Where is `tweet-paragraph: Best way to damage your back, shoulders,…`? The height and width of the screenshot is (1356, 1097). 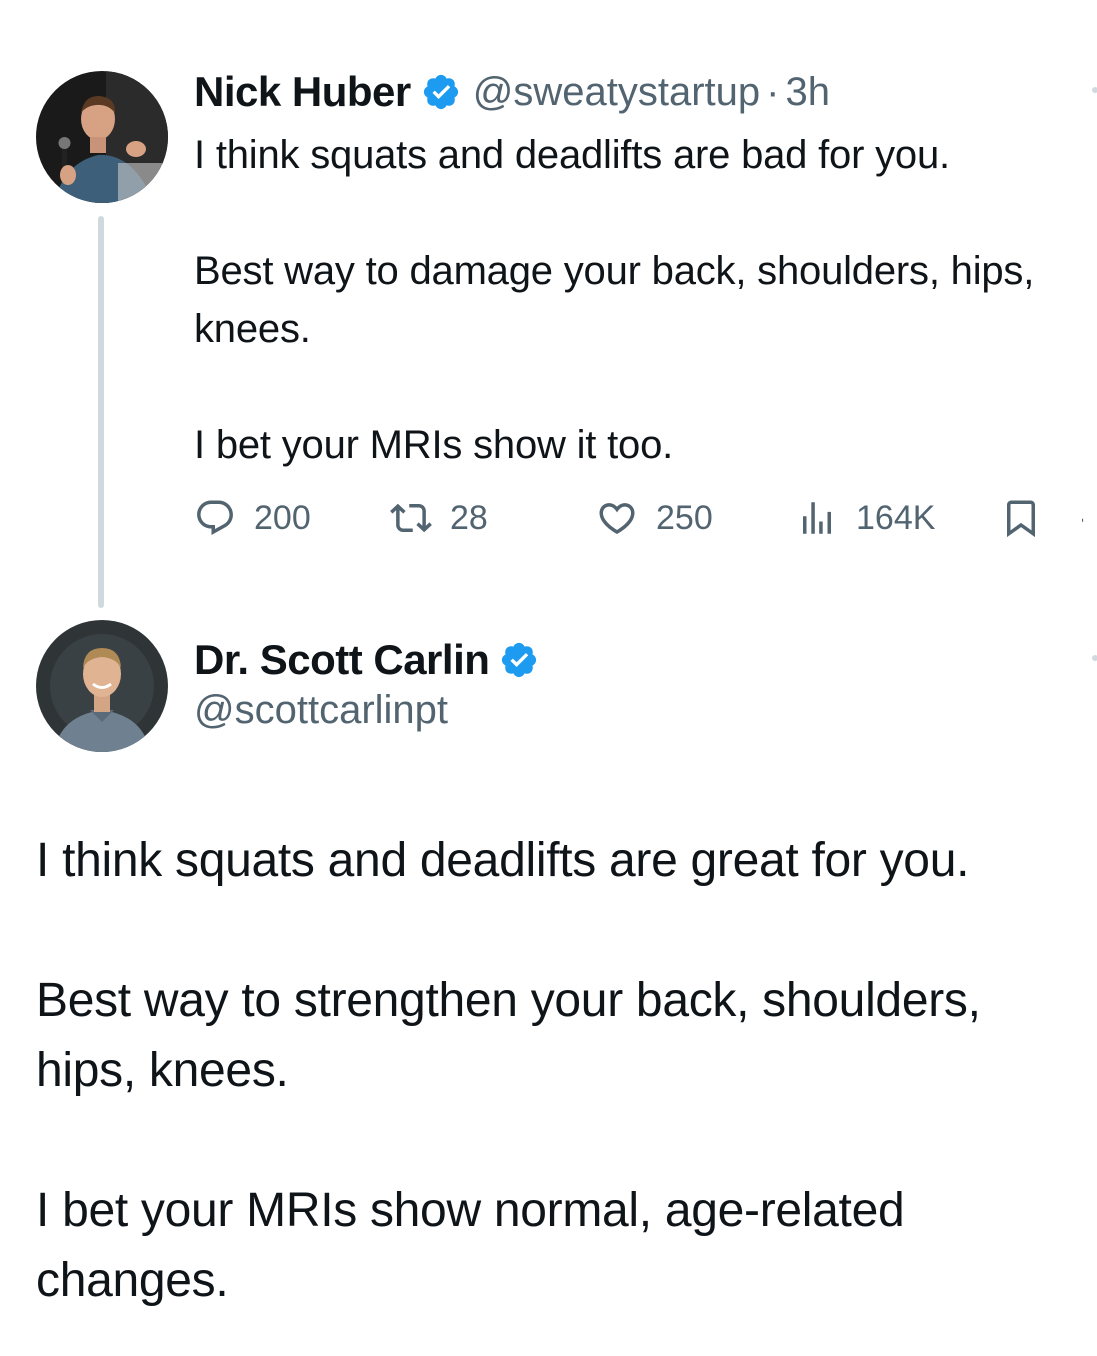 tweet-paragraph: Best way to damage your back, shoulders,… is located at coordinates (614, 300).